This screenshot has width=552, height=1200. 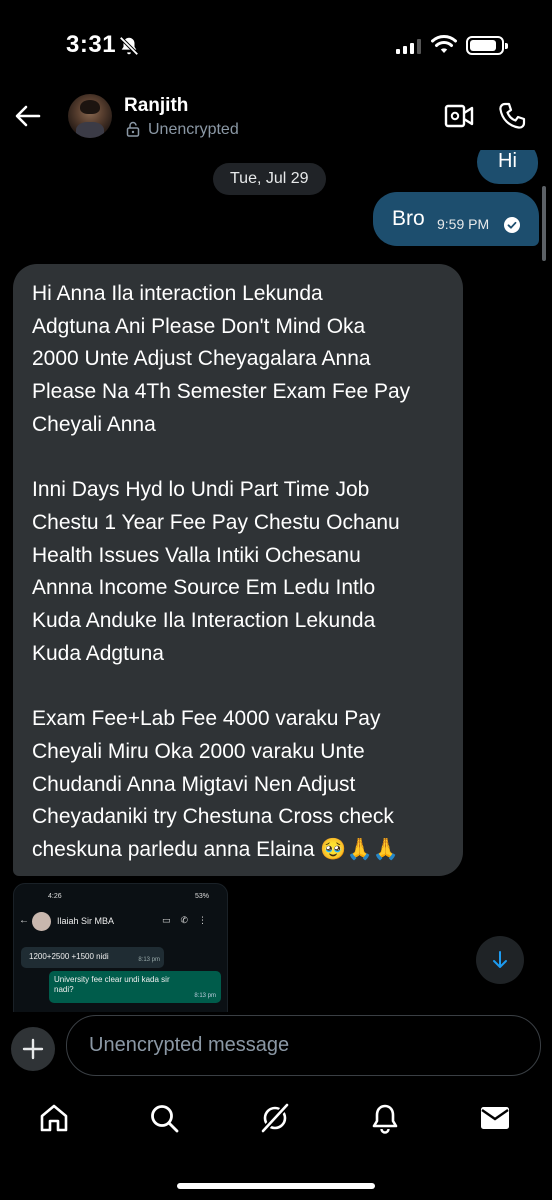 What do you see at coordinates (129, 46) in the screenshot?
I see `bell-off-icon` at bounding box center [129, 46].